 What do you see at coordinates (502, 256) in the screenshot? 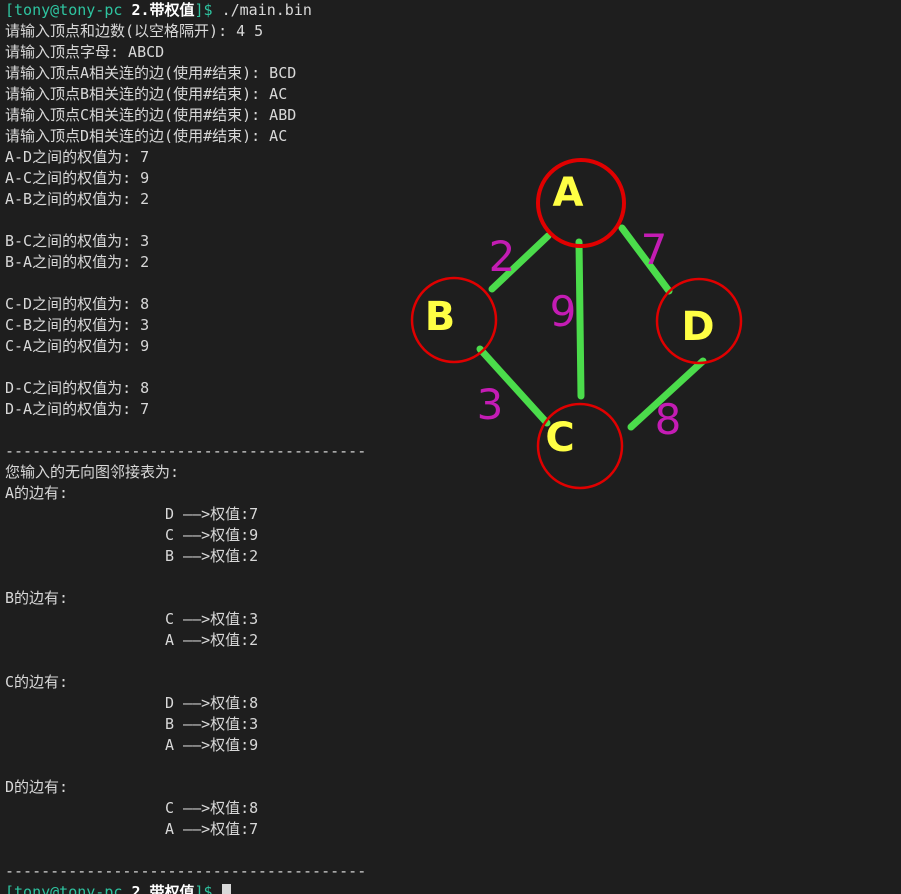
I see `weight-a-b: 2` at bounding box center [502, 256].